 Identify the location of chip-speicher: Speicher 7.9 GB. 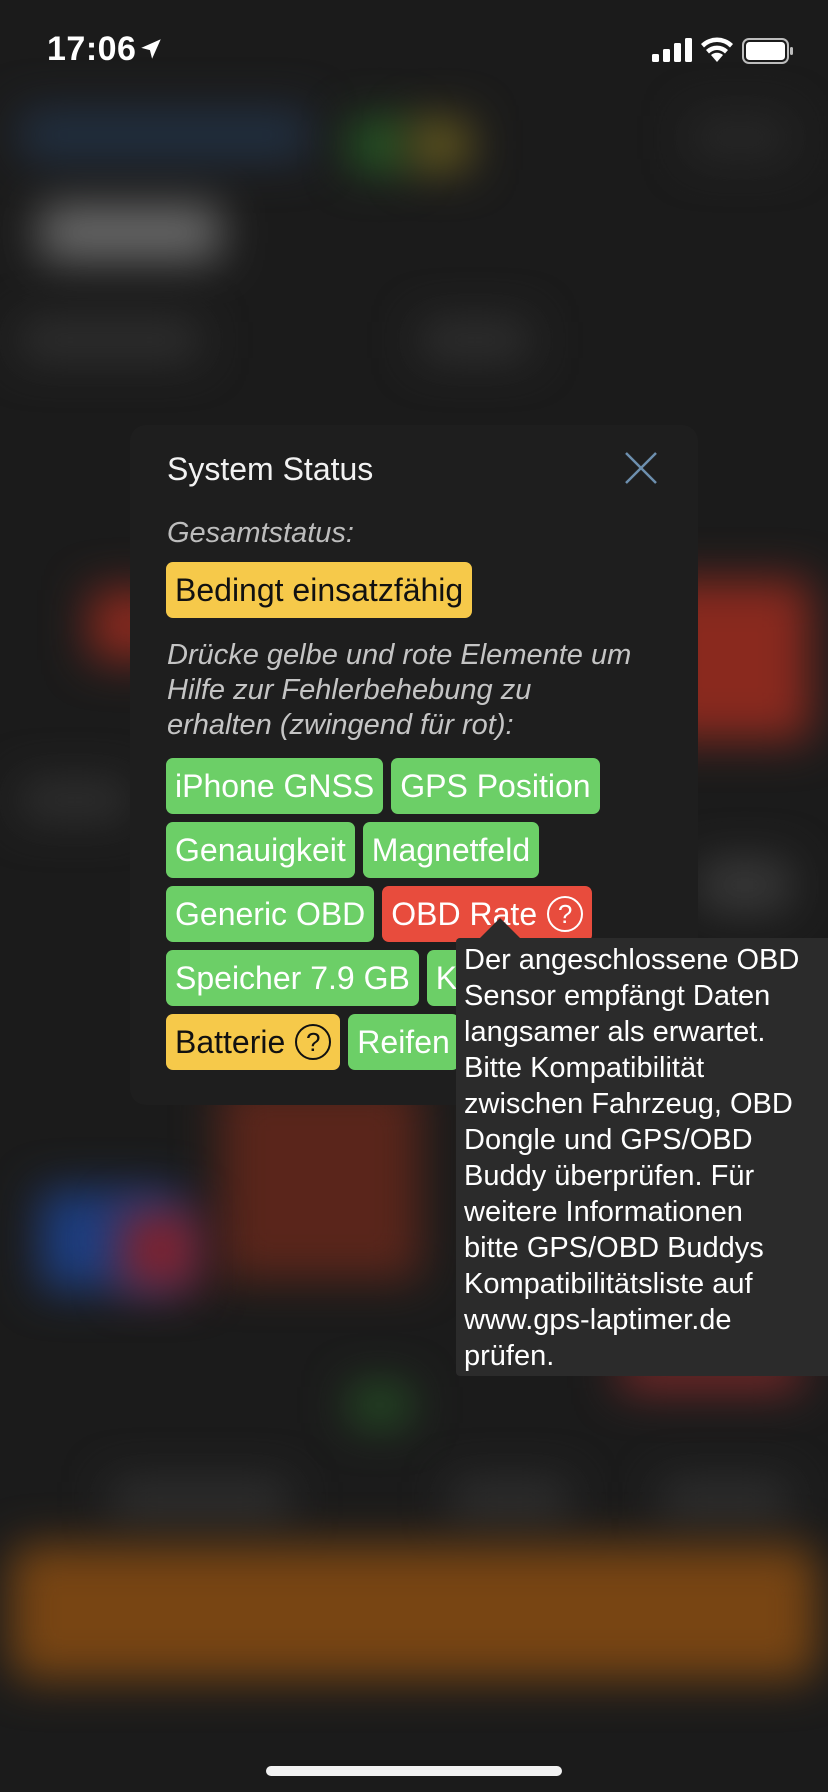
(292, 978).